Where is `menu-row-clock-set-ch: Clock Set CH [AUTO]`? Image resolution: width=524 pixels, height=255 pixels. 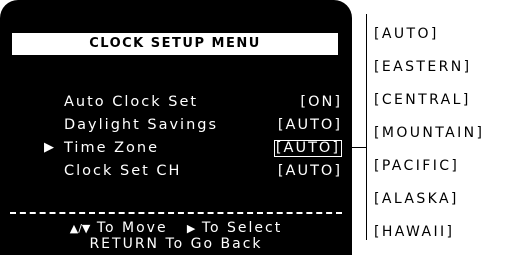
menu-row-clock-set-ch: Clock Set CH [AUTO] is located at coordinates (176, 171).